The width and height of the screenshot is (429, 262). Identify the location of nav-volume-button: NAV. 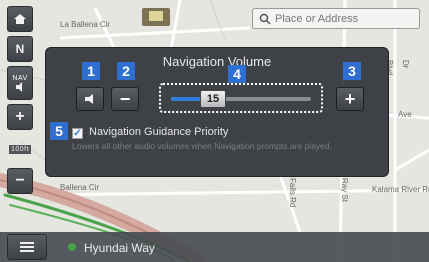
(20, 83).